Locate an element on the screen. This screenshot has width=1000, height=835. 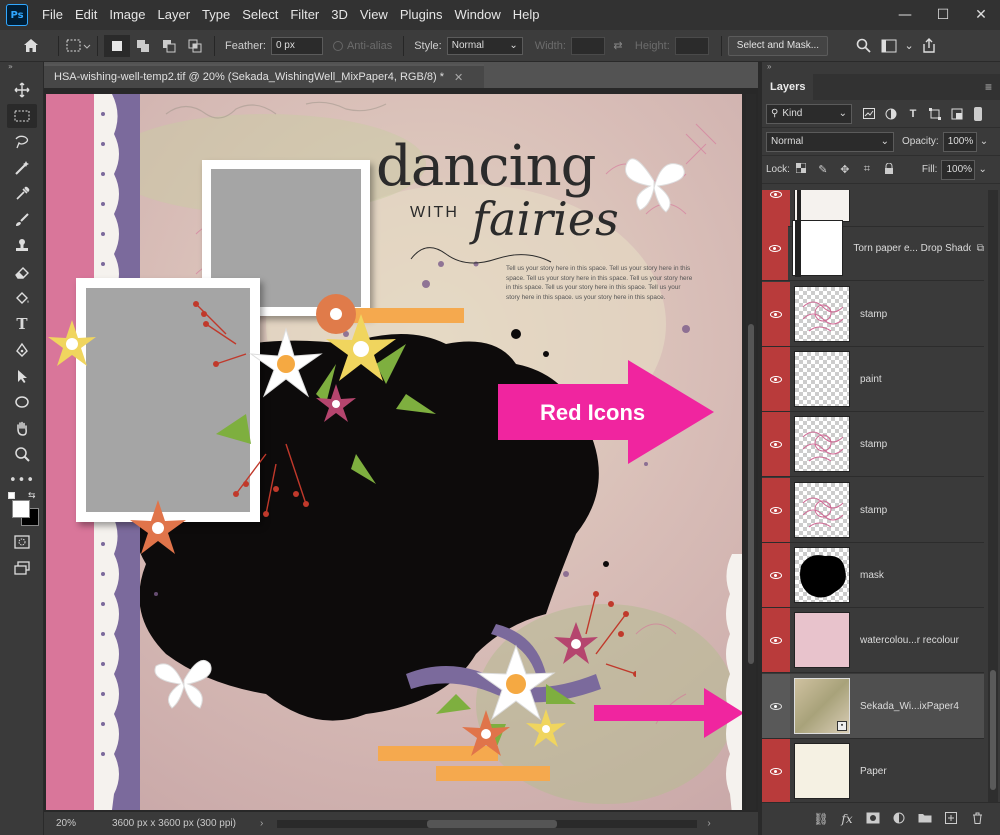
tab-layers: Layers is located at coordinates (788, 87).